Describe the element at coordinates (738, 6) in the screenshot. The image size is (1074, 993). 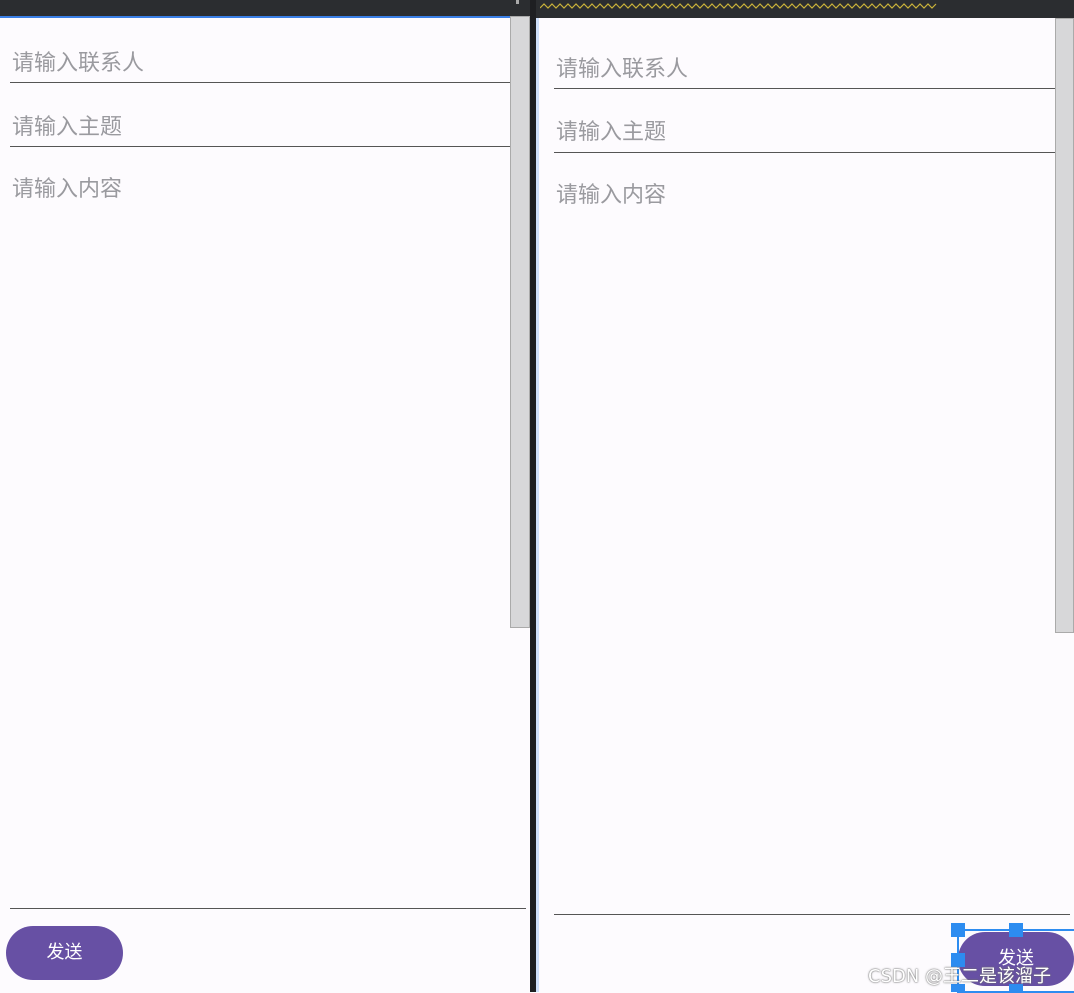
I see `warning-squiggle-icon` at that location.